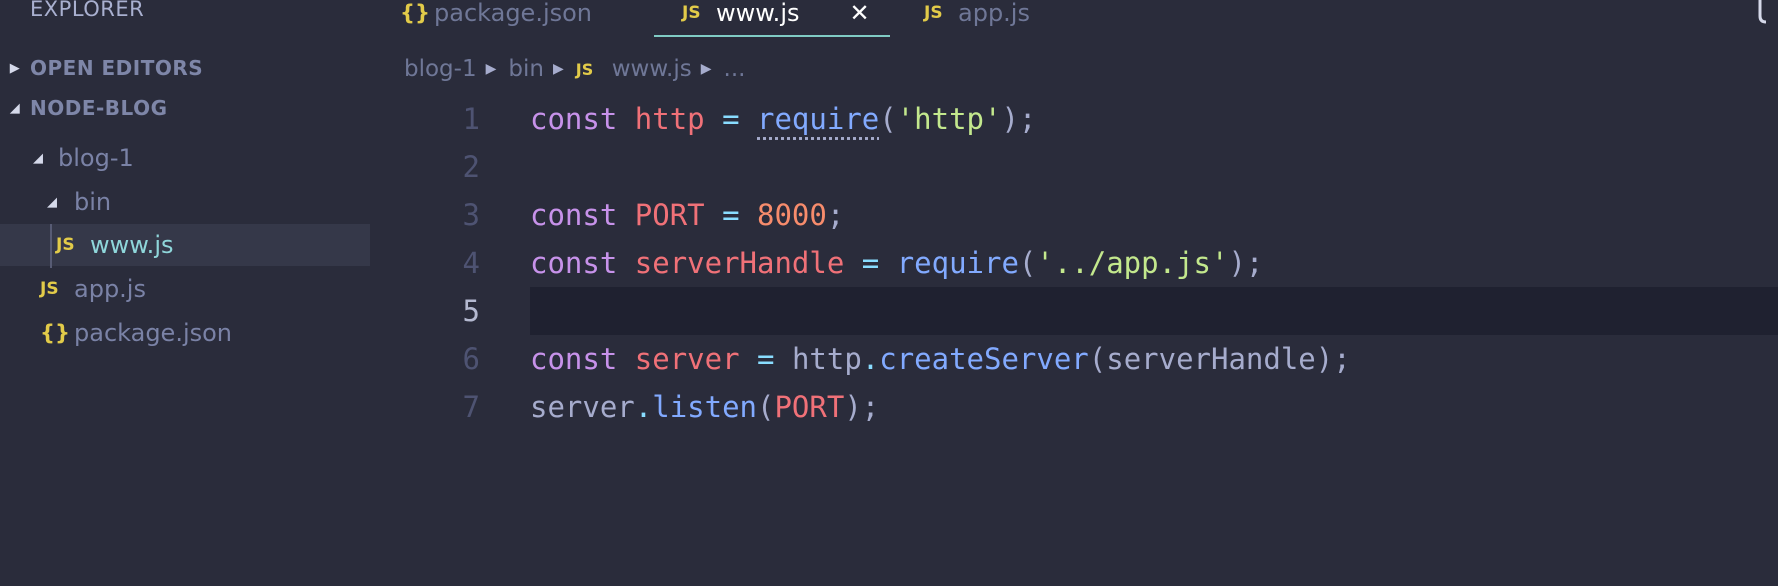  I want to click on tree-file-app-js: JS app.js, so click(185, 289).